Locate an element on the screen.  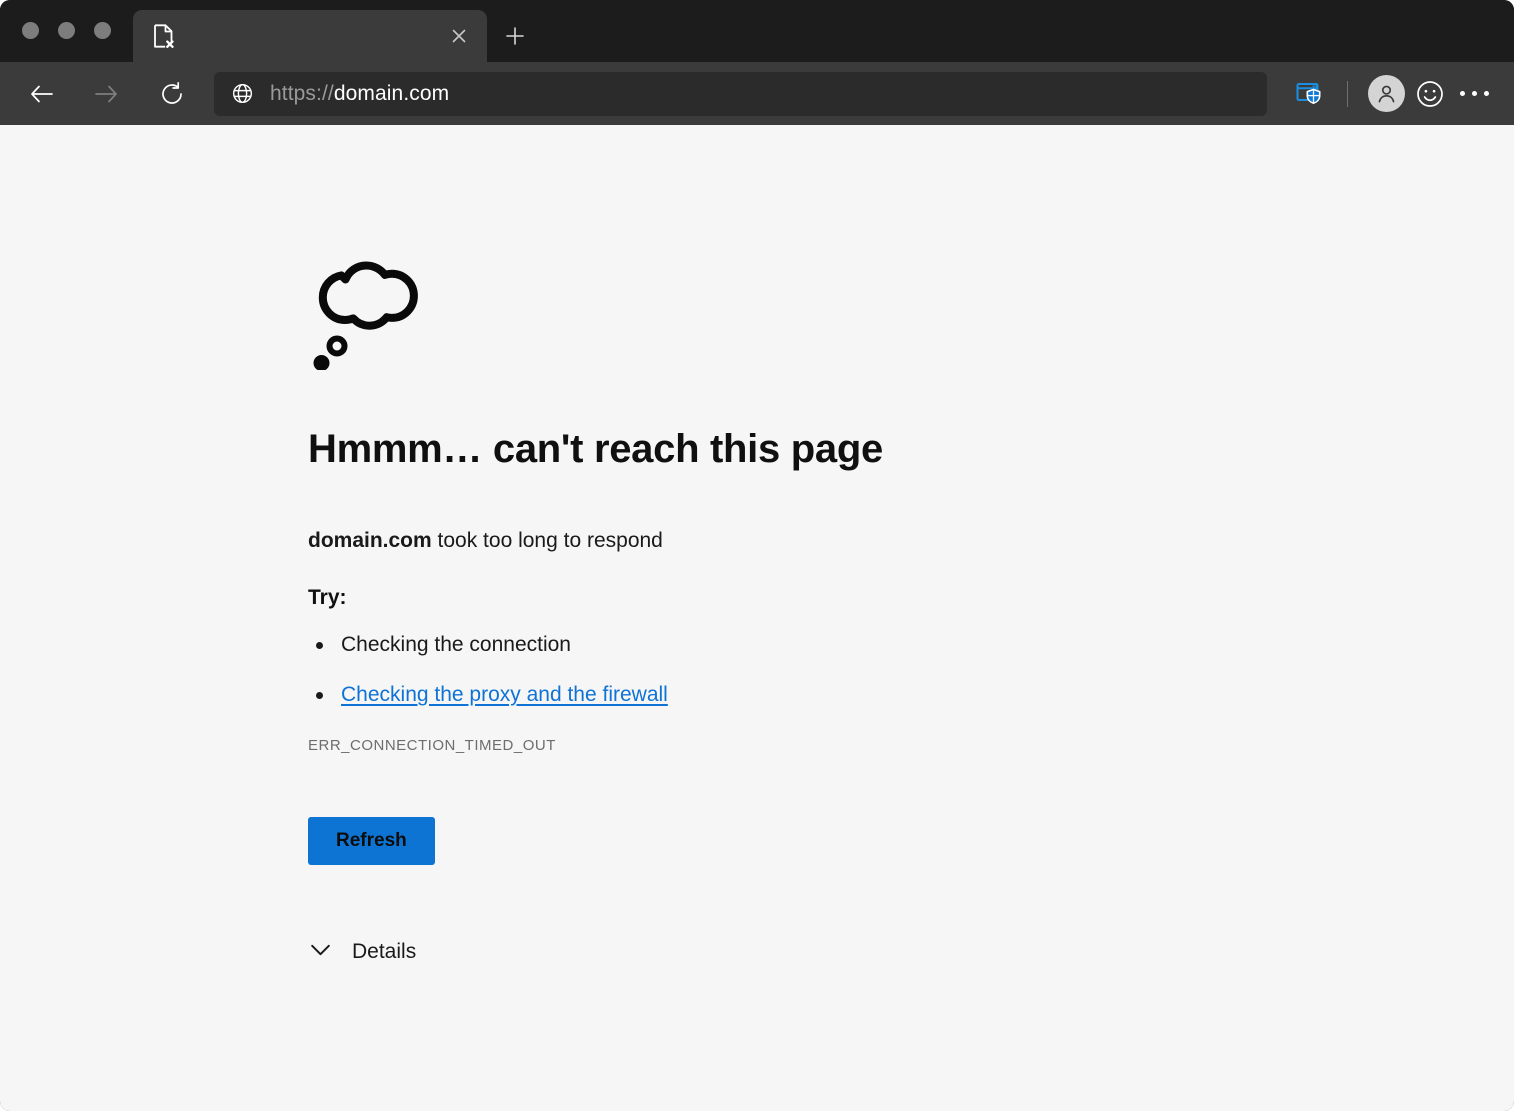
window-controls is located at coordinates (66, 31).